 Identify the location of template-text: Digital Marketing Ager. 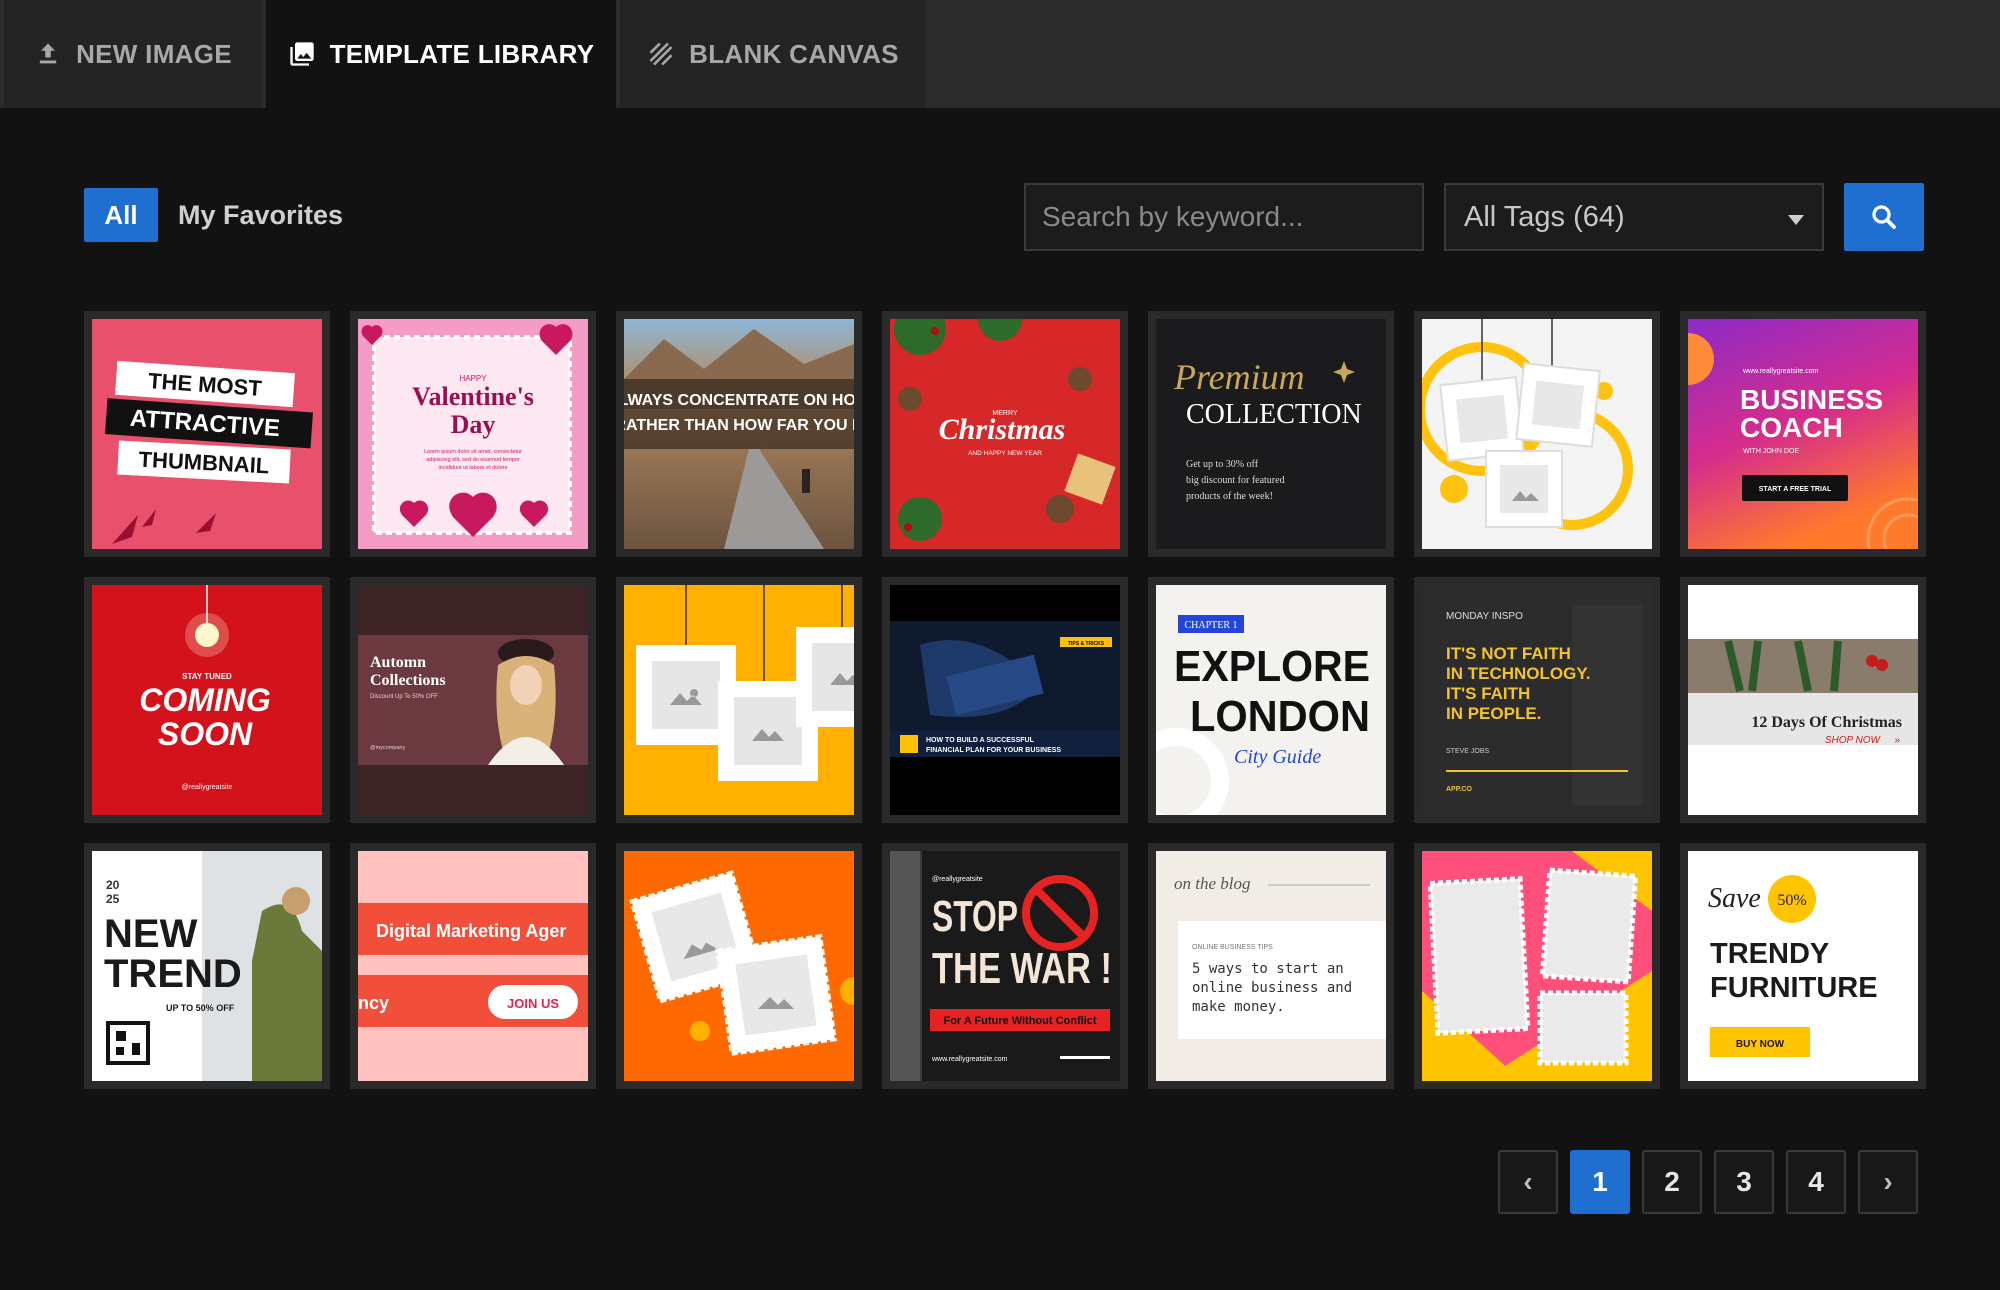
(471, 931).